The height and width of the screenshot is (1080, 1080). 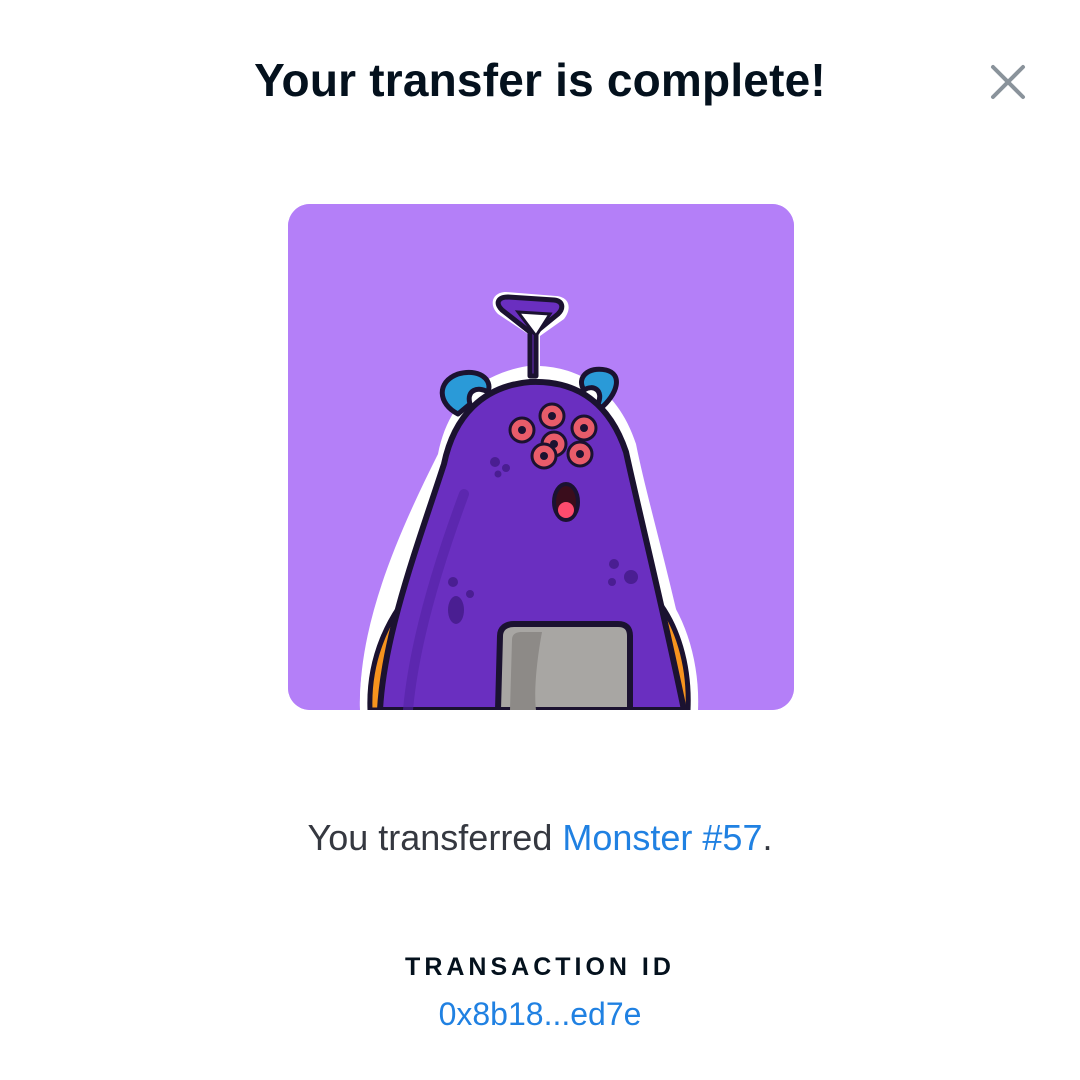 I want to click on transaction-id-link: 0x8b18...ed7e, so click(x=540, y=1014).